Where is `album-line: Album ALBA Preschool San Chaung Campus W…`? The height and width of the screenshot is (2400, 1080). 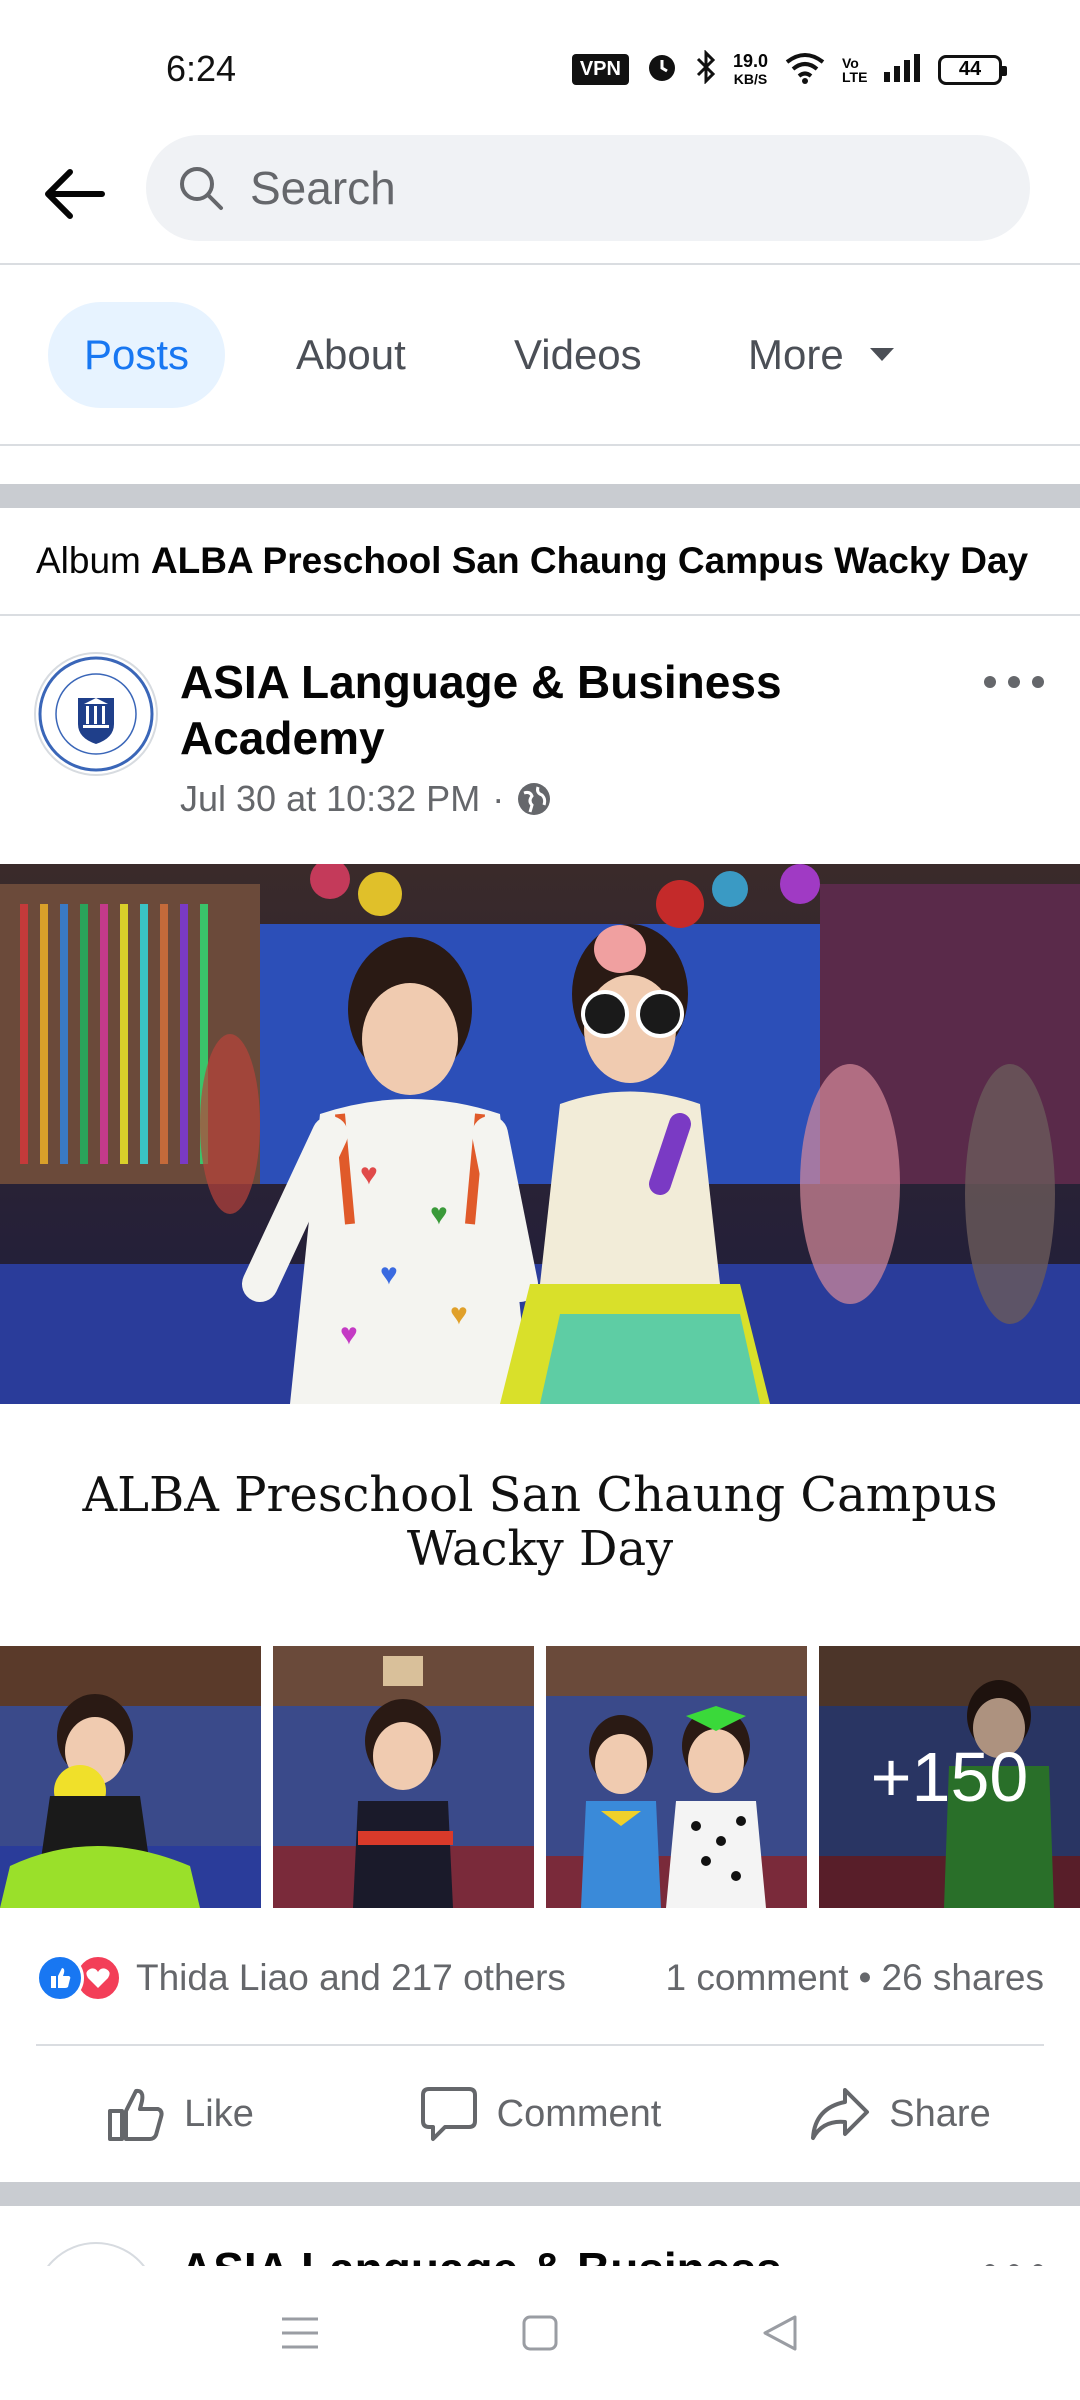
album-line: Album ALBA Preschool San Chaung Campus W… is located at coordinates (540, 562).